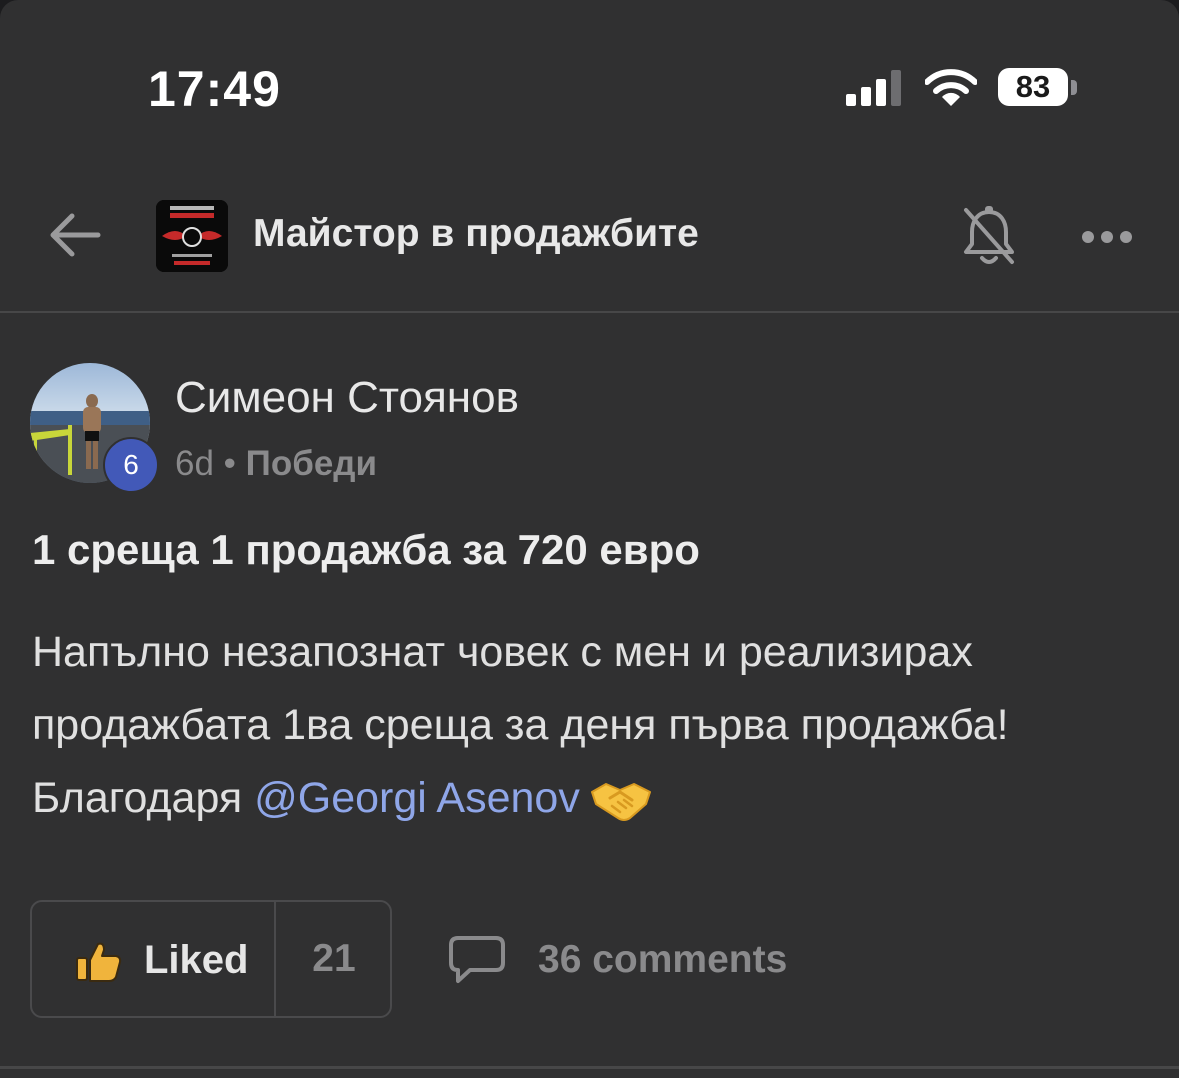  Describe the element at coordinates (131, 465) in the screenshot. I see `level-badge: 6` at that location.